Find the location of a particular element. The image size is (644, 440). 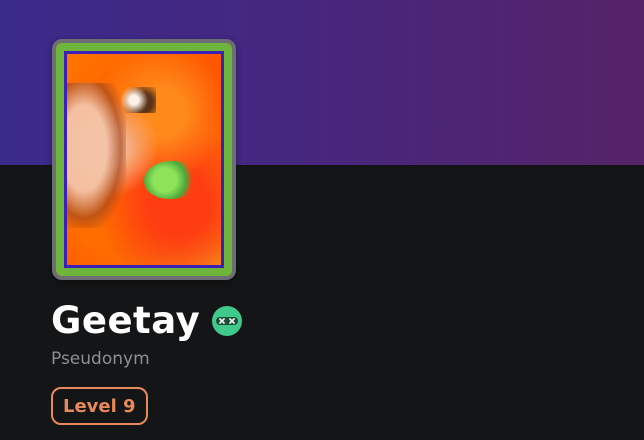

profile-subtitle: Pseudonym is located at coordinates (100, 359).